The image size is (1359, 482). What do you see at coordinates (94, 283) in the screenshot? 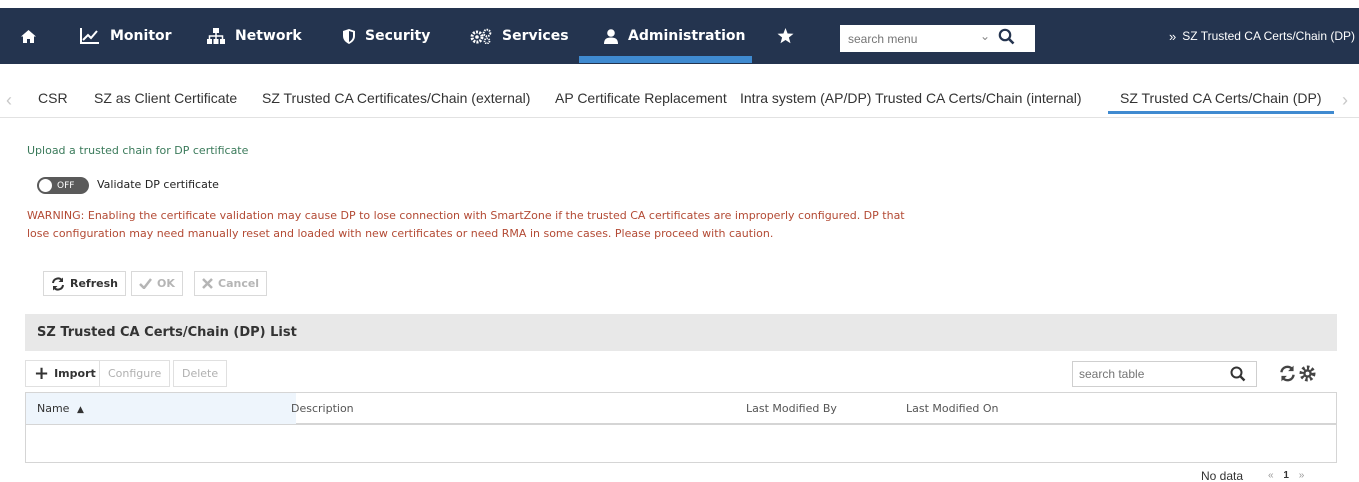
I see `refresh-label: Refresh` at bounding box center [94, 283].